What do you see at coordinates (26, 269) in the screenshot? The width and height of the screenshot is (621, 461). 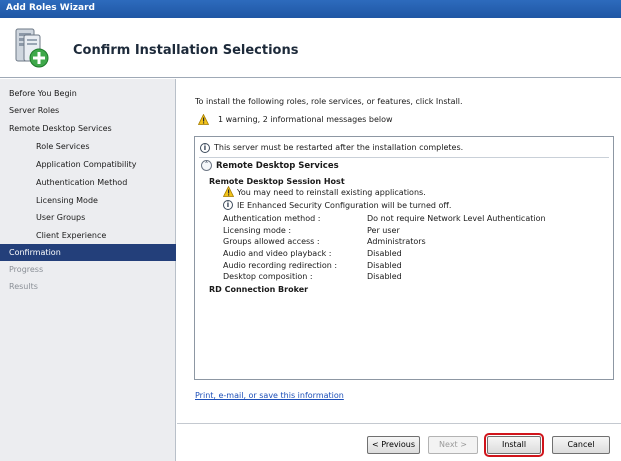 I see `sidebar-item-progress: Progress` at bounding box center [26, 269].